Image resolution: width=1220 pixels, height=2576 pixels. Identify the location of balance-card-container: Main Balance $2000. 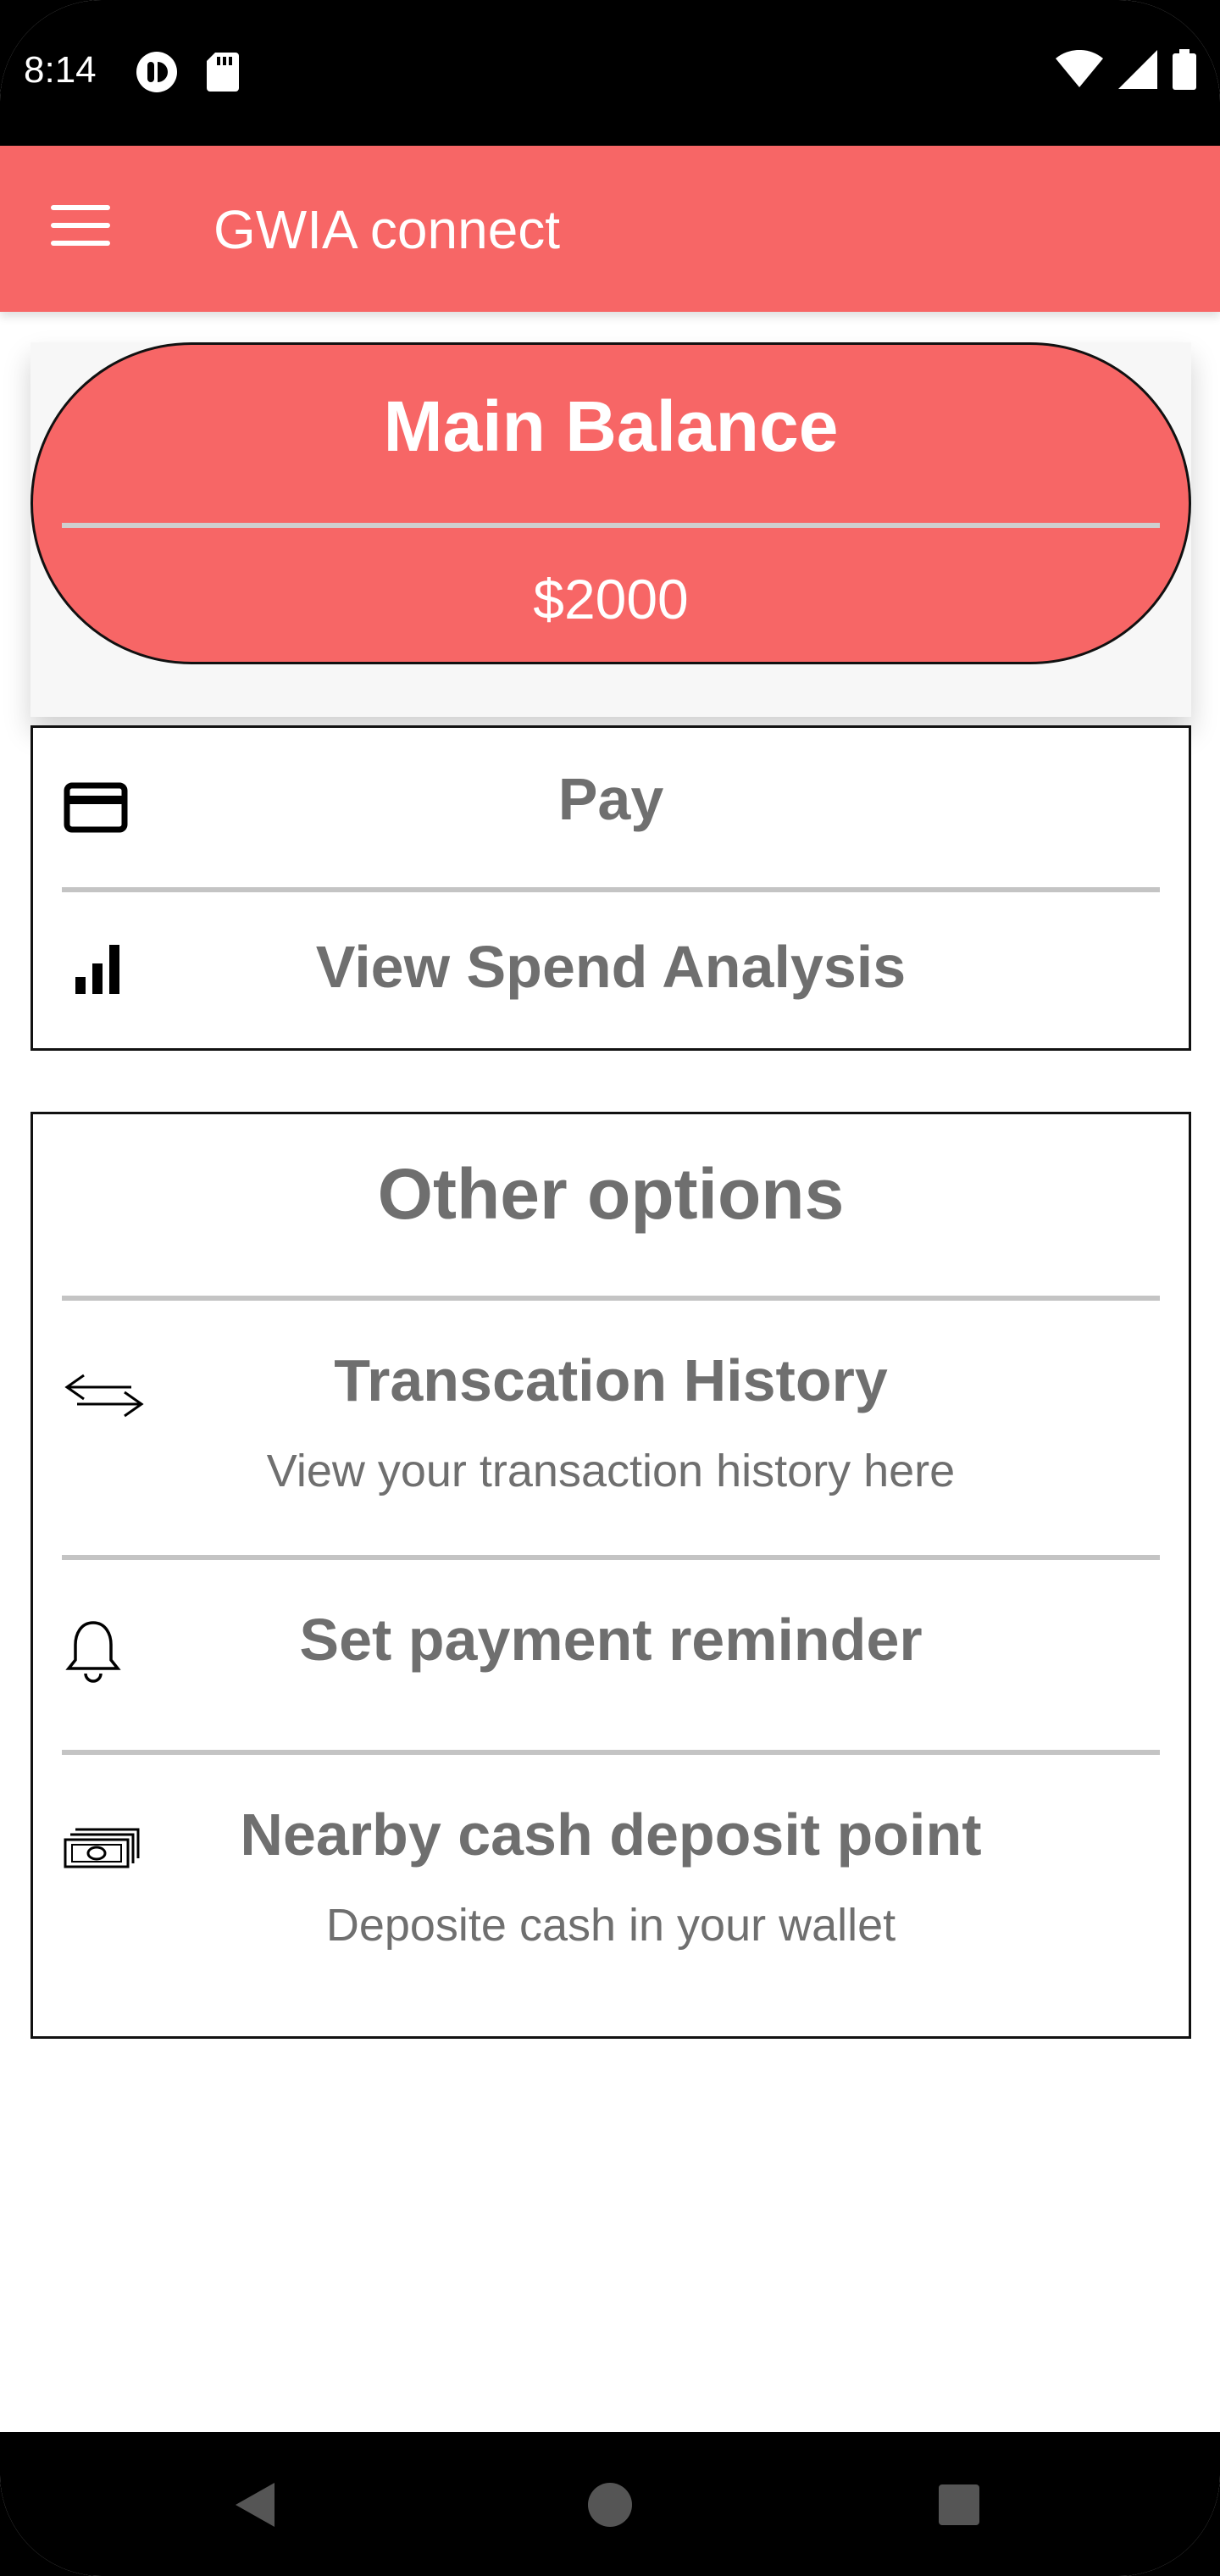
(610, 529).